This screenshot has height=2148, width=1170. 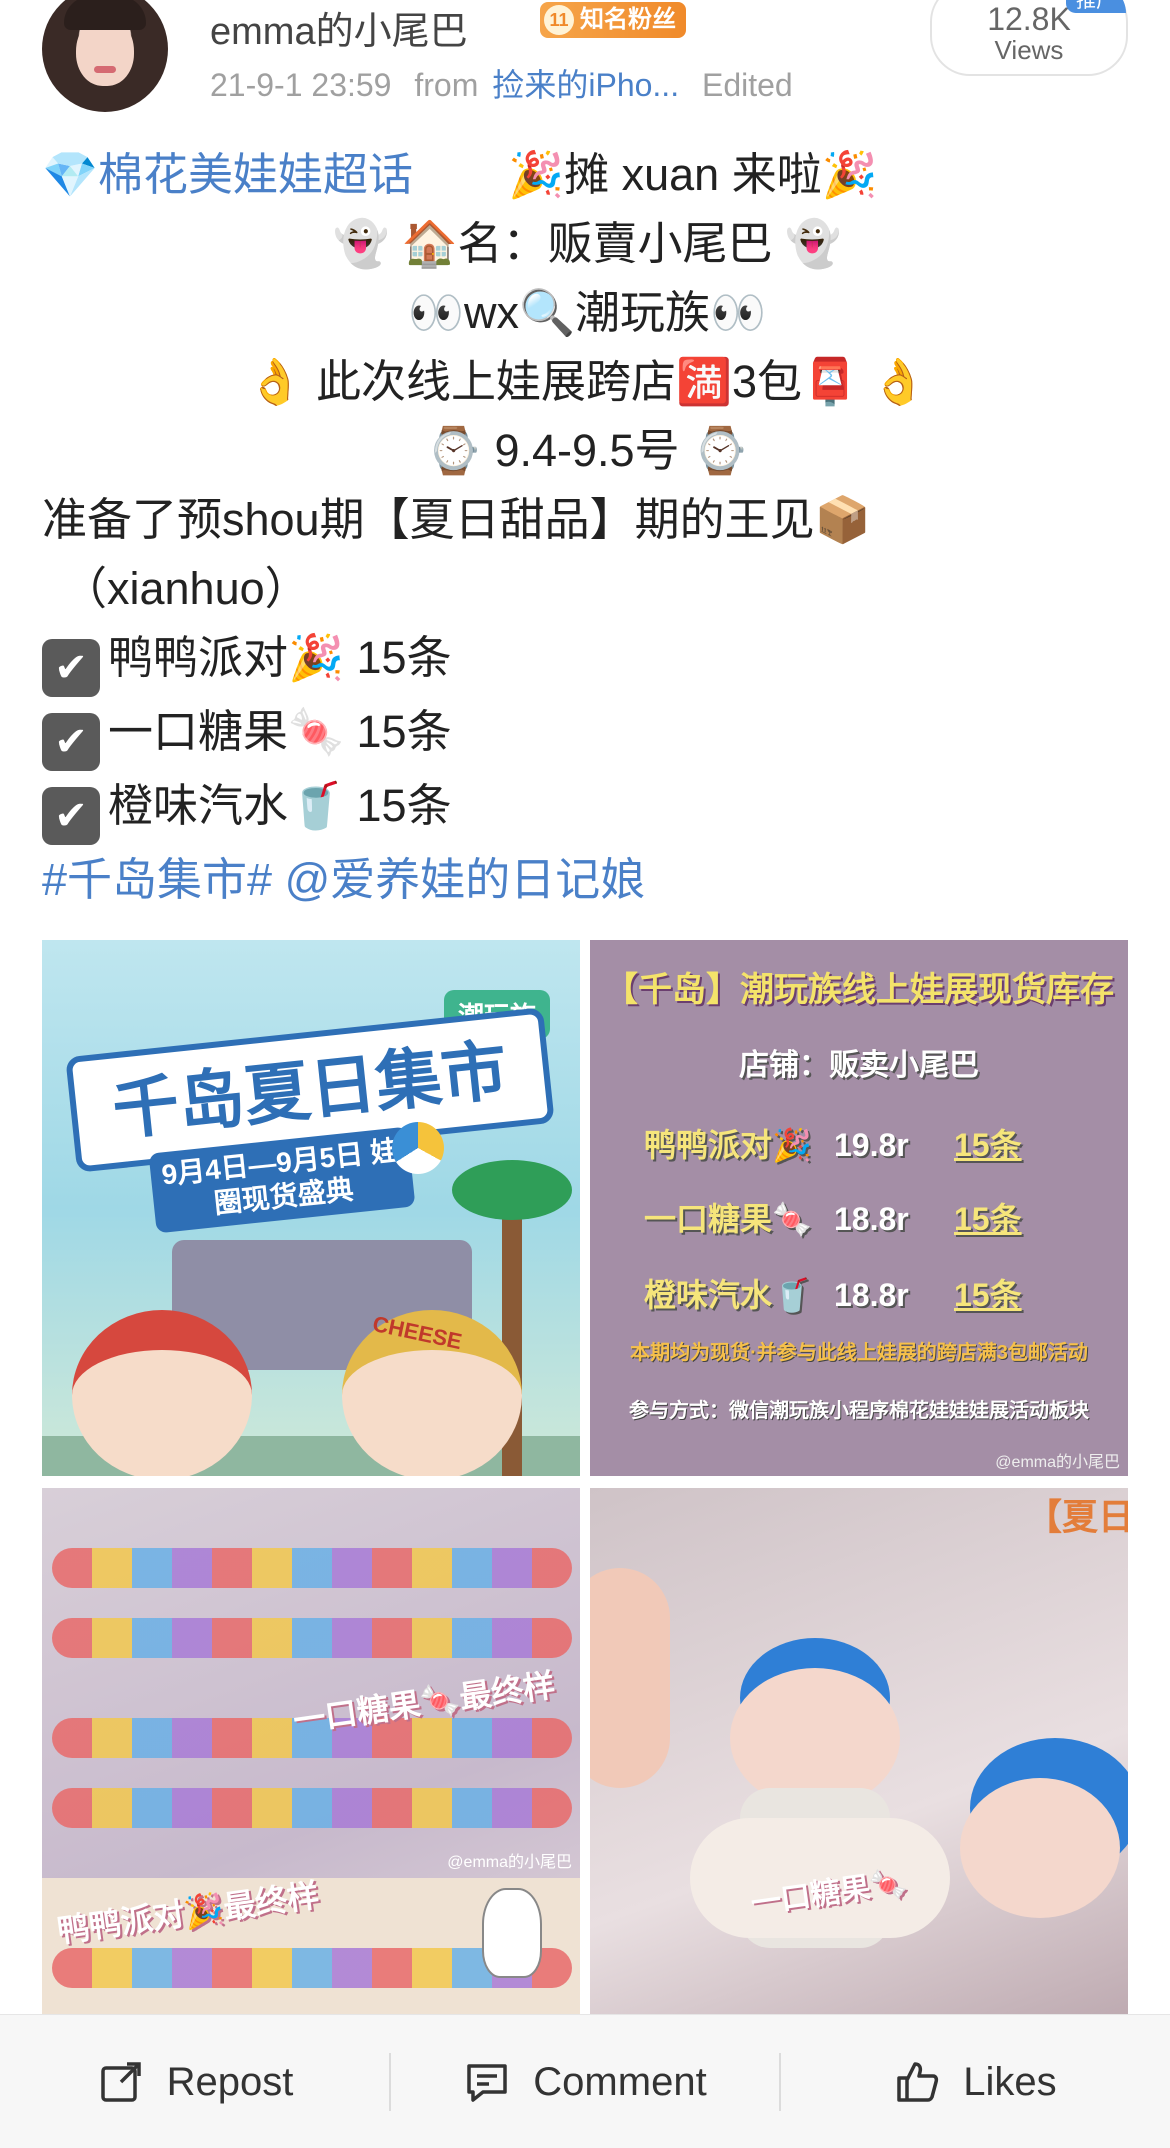 I want to click on thumbs-up-icon, so click(x=918, y=2082).